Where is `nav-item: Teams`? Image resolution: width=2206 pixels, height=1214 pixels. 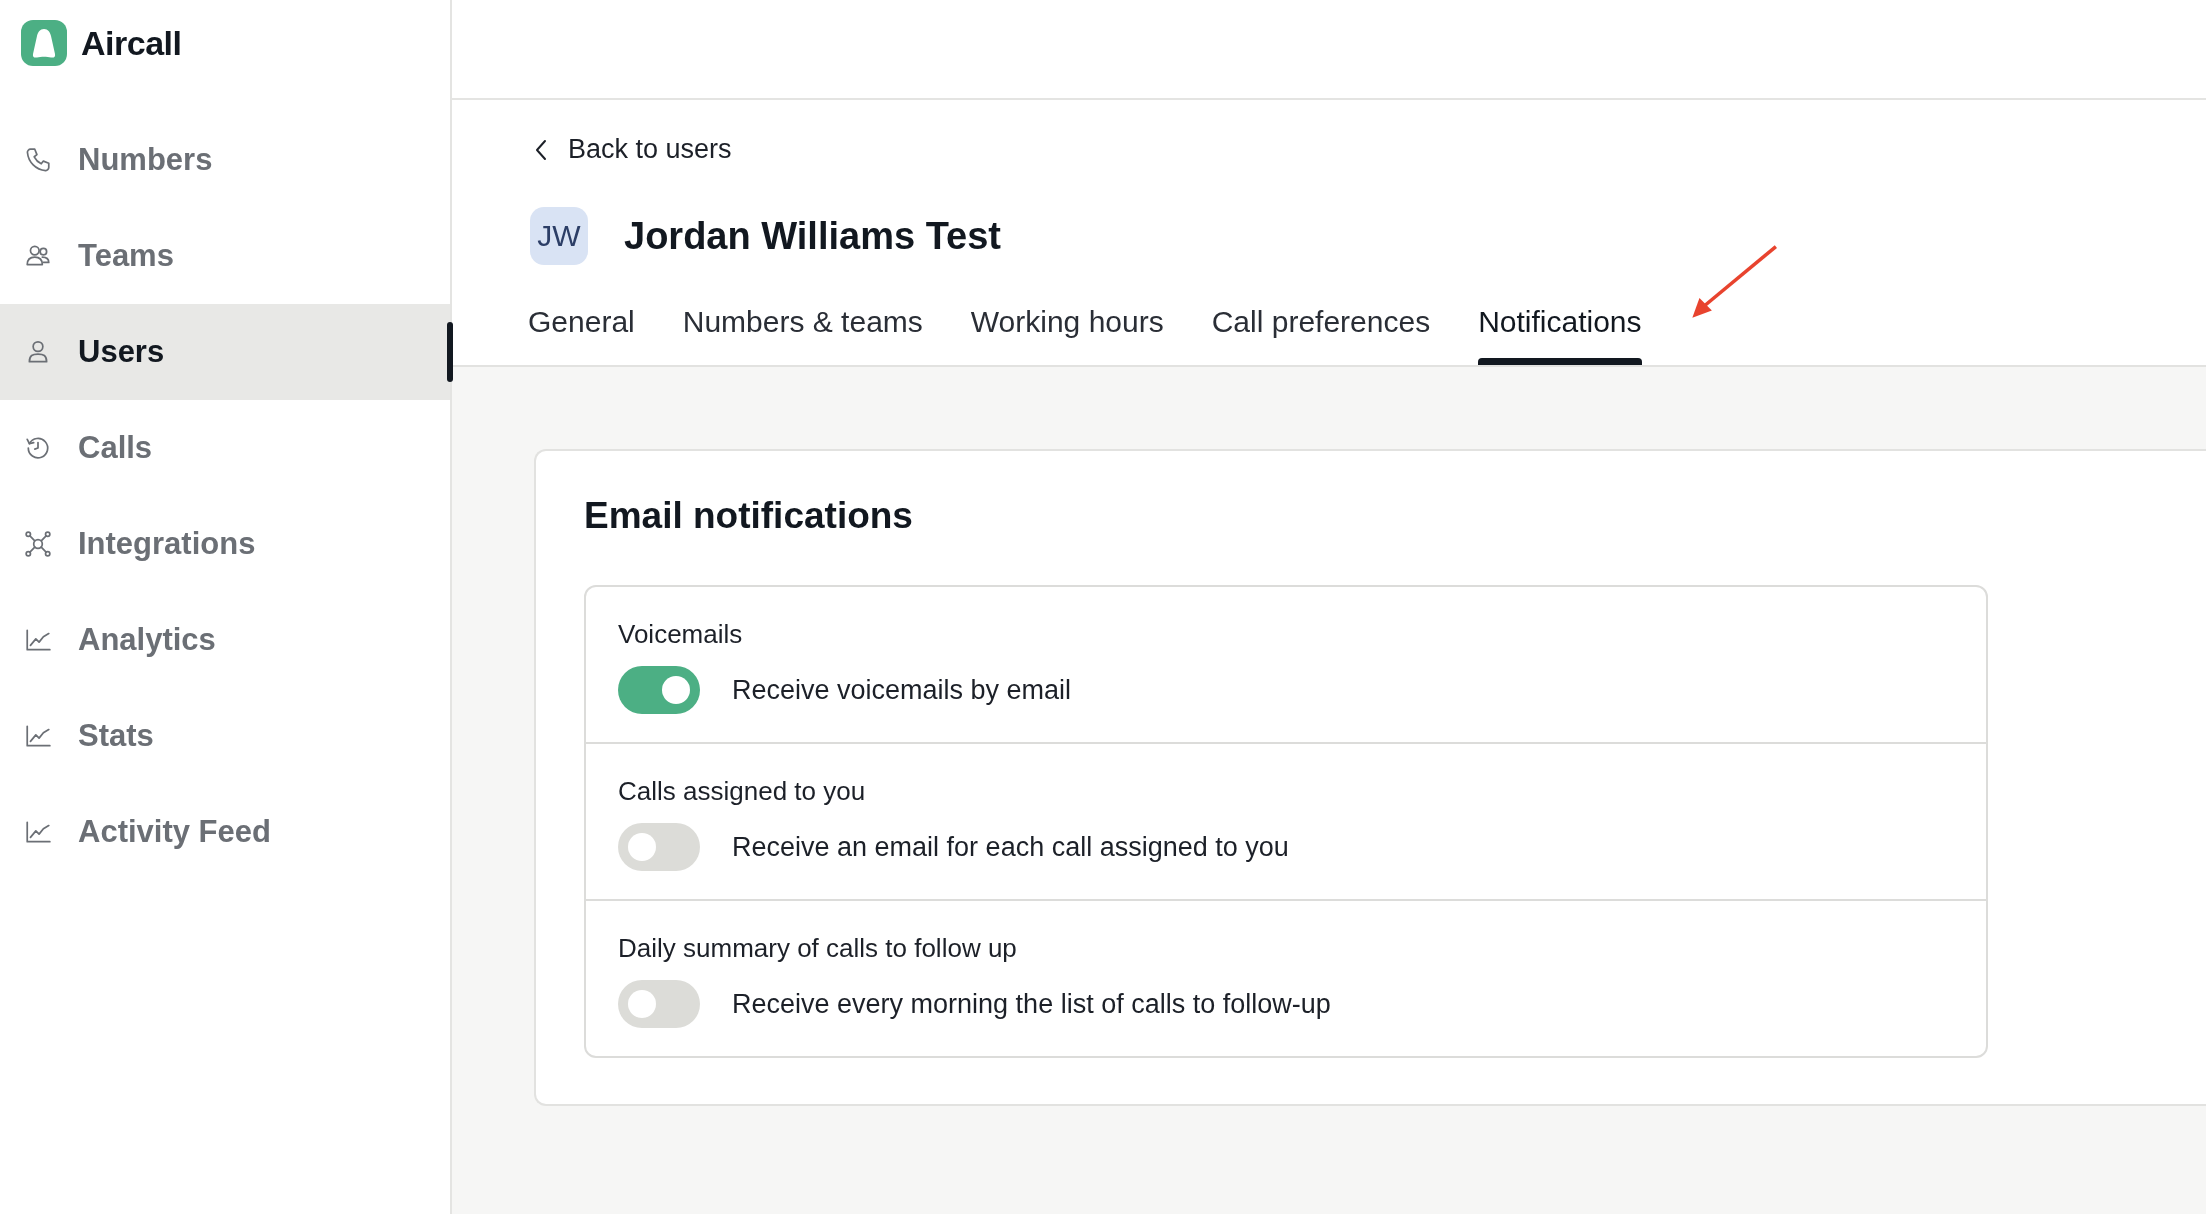 nav-item: Teams is located at coordinates (225, 256).